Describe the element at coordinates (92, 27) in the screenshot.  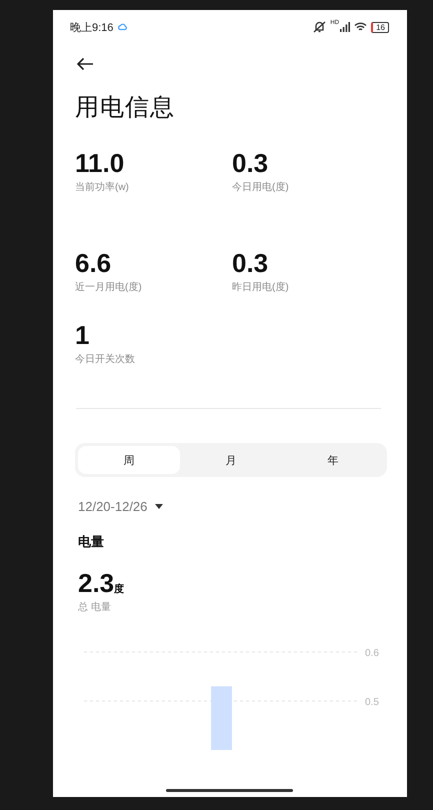
I see `status-time: 晚上9:16` at that location.